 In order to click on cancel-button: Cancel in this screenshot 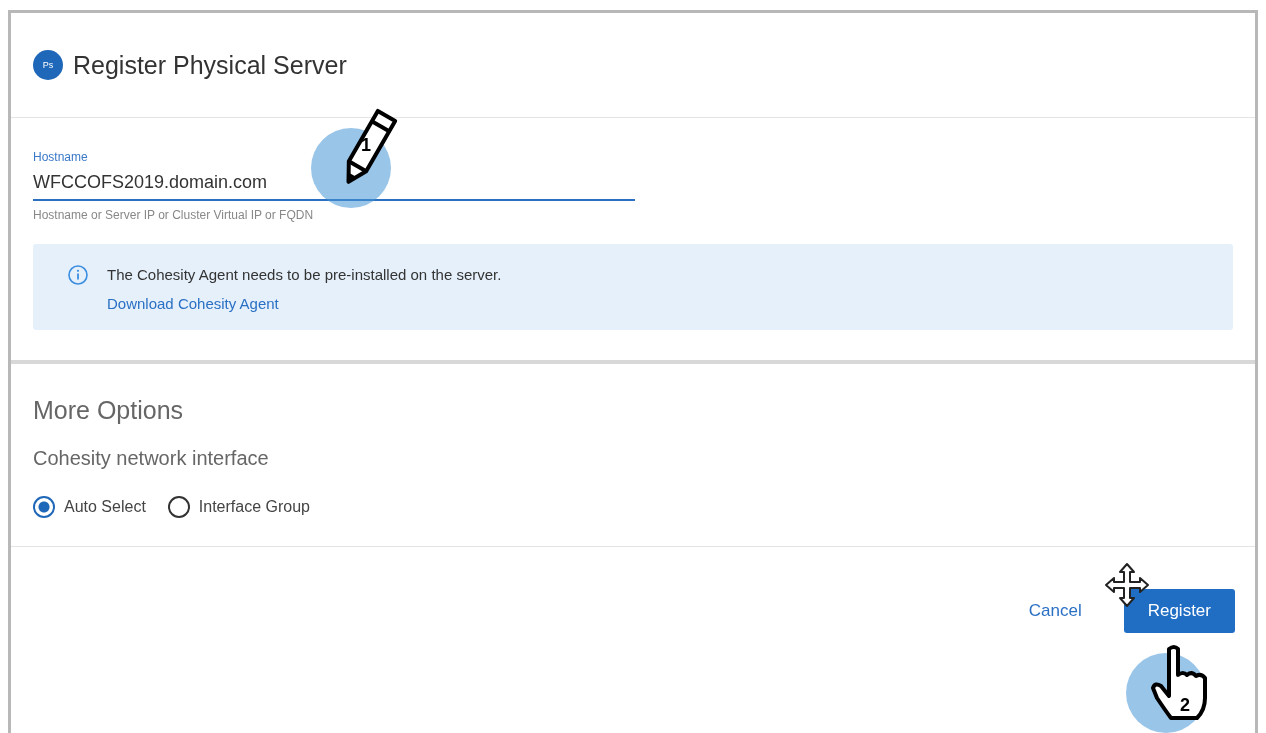, I will do `click(1055, 611)`.